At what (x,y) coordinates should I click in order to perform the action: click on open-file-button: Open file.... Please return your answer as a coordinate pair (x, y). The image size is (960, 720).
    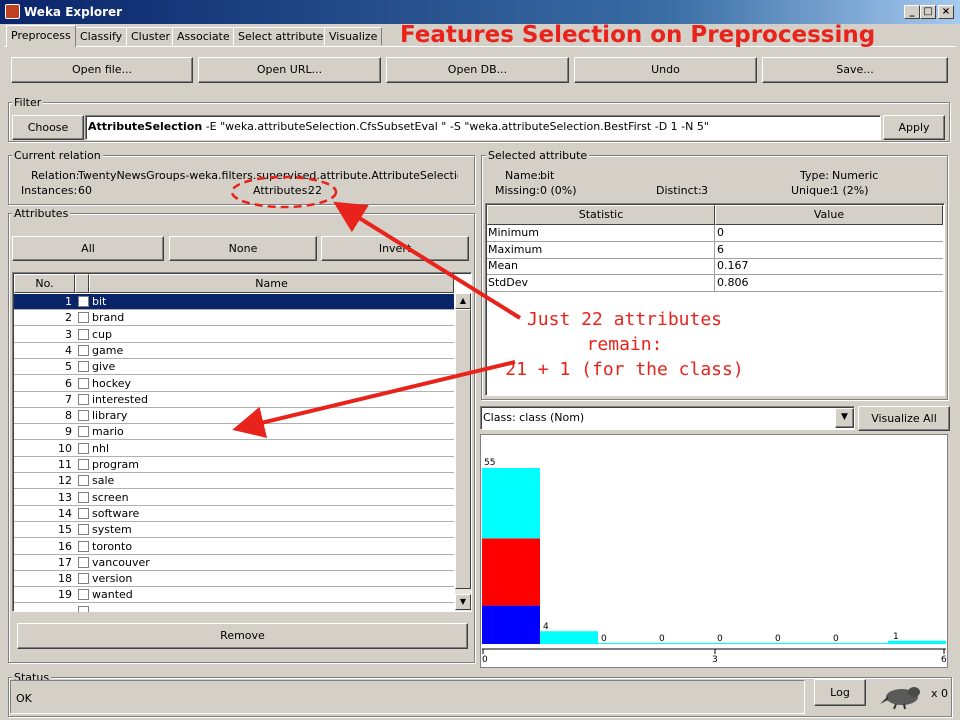
    Looking at the image, I should click on (102, 70).